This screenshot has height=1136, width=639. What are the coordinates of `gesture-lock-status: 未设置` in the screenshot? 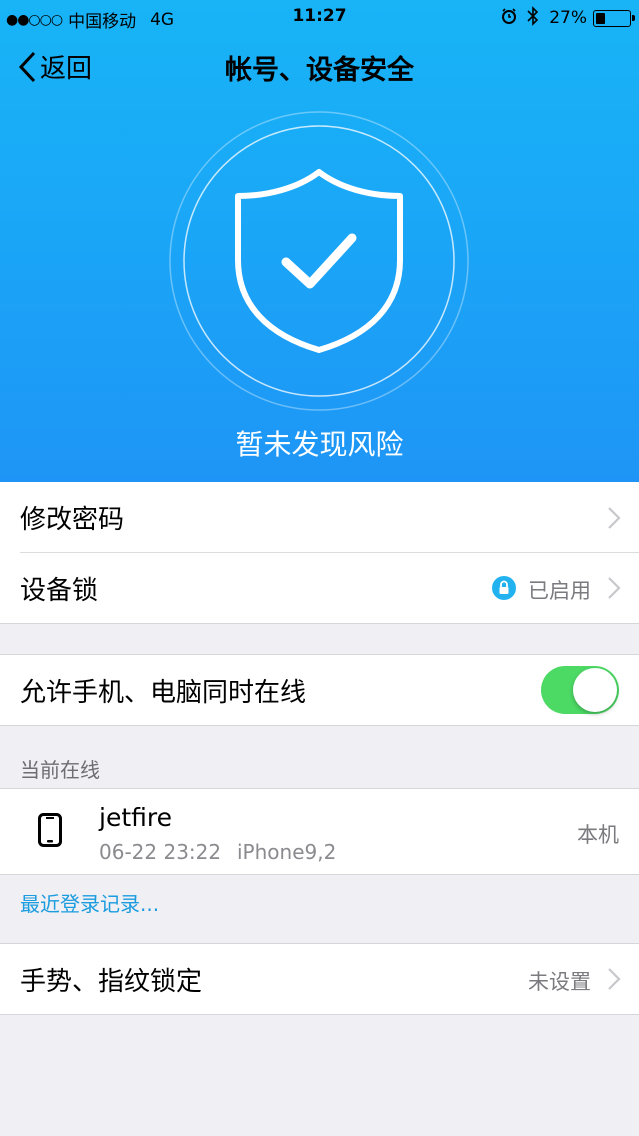 It's located at (559, 982).